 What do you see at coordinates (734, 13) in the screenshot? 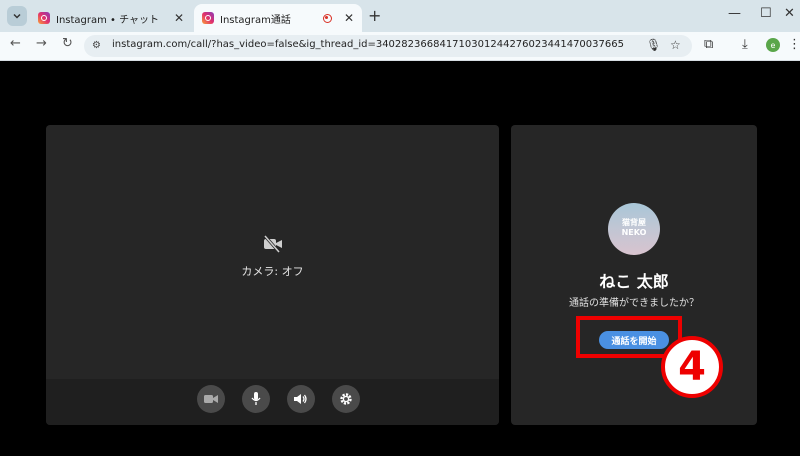
I see `minimize-window-button: —` at bounding box center [734, 13].